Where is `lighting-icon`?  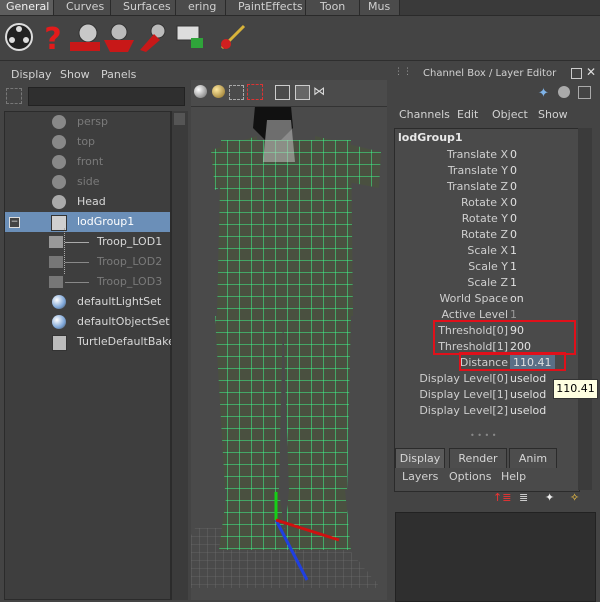
lighting-icon is located at coordinates (218, 91).